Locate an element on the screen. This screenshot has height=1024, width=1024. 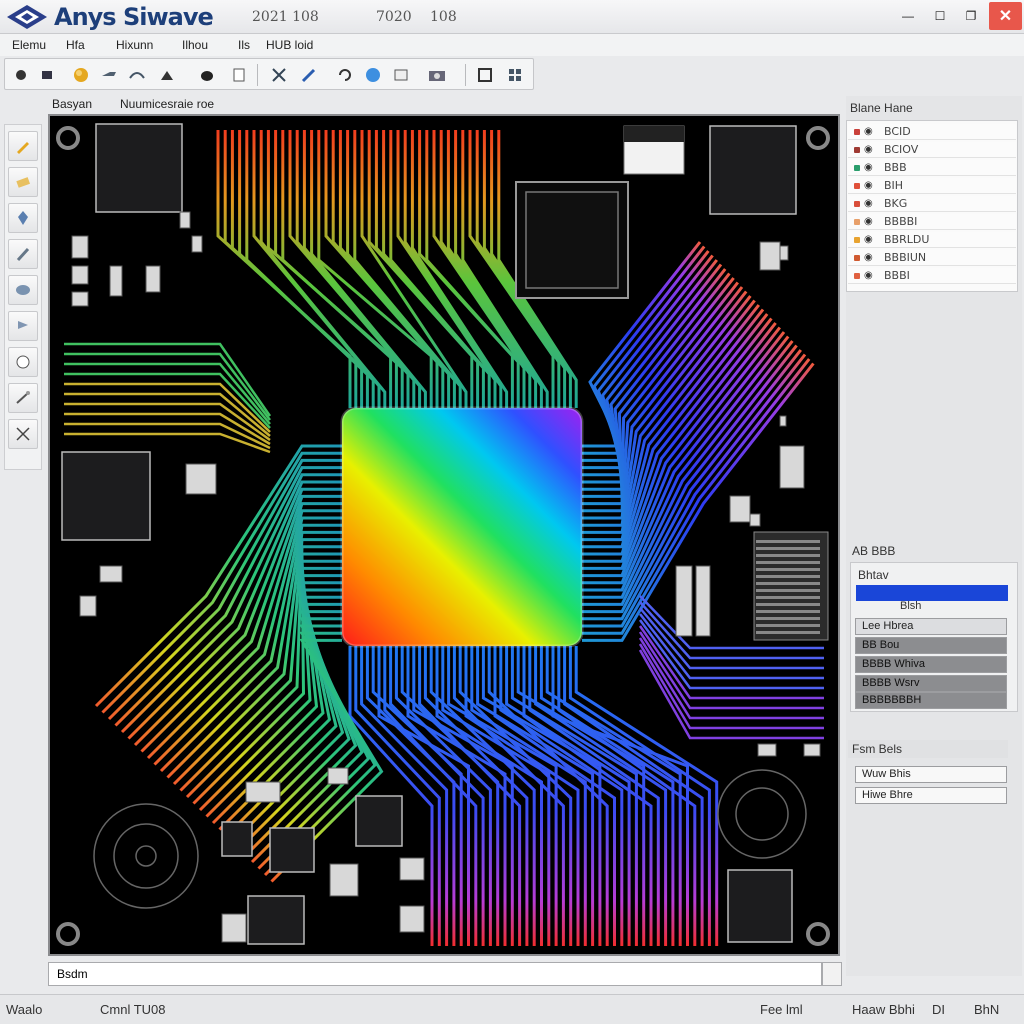
props-panel-title: Bhtav is located at coordinates (873, 575).